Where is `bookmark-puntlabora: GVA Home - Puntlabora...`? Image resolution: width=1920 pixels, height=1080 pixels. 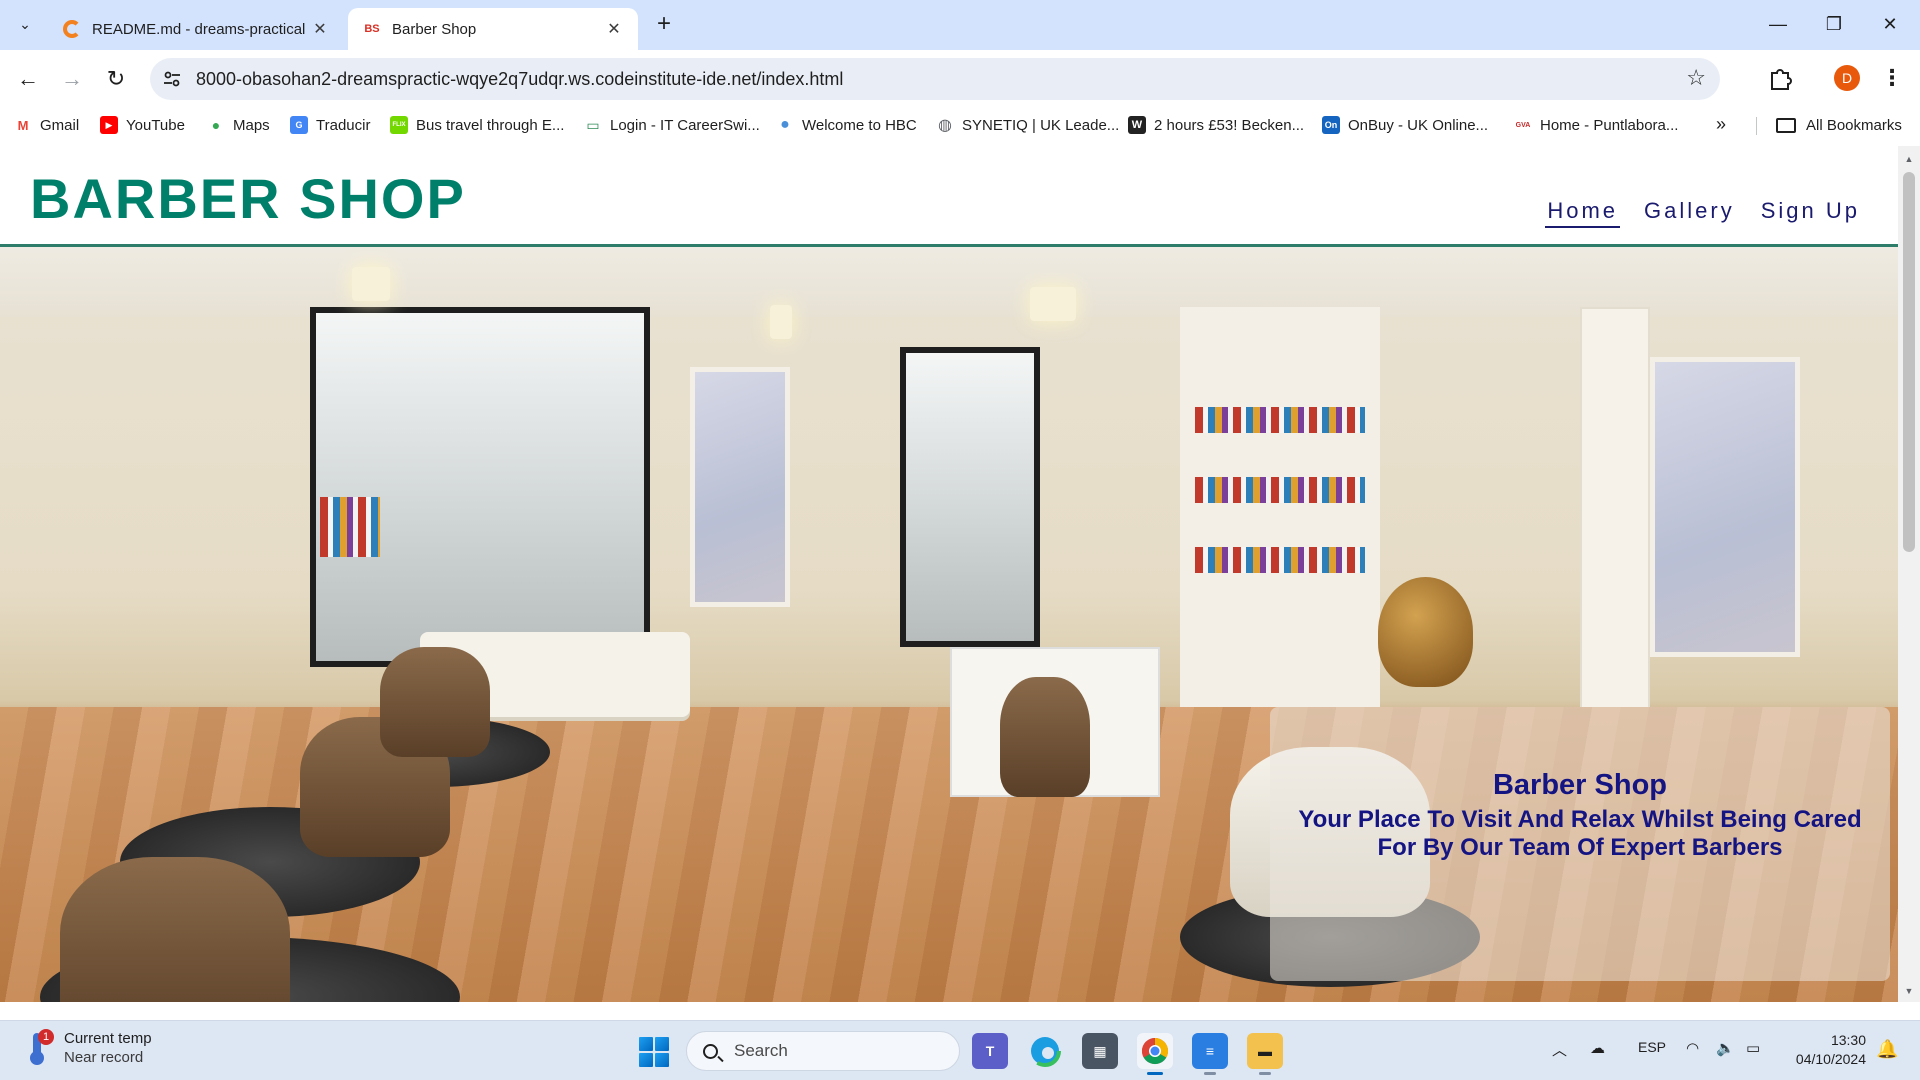
bookmark-puntlabora: GVA Home - Puntlabora... is located at coordinates (1596, 125).